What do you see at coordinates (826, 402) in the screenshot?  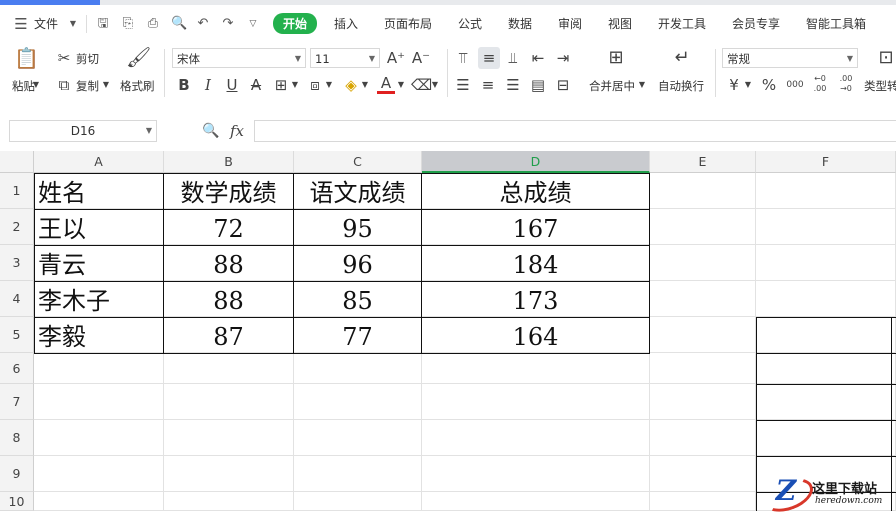 I see `cell-f7` at bounding box center [826, 402].